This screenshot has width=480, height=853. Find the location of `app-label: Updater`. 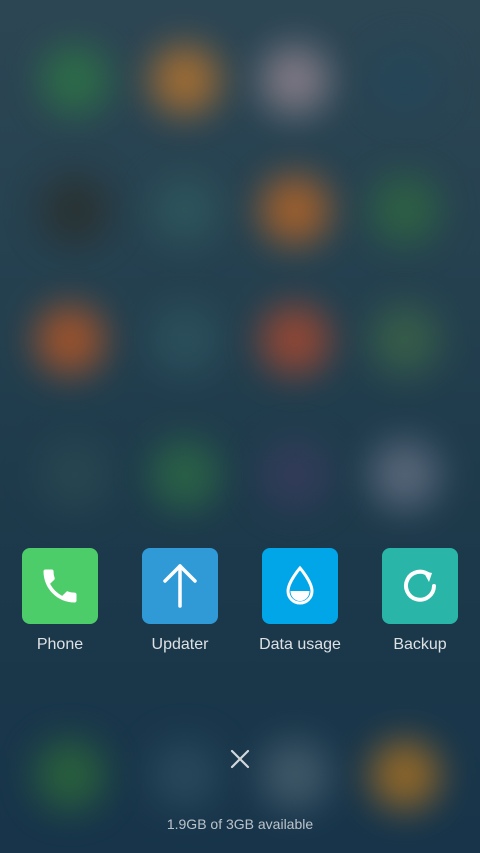

app-label: Updater is located at coordinates (180, 644).